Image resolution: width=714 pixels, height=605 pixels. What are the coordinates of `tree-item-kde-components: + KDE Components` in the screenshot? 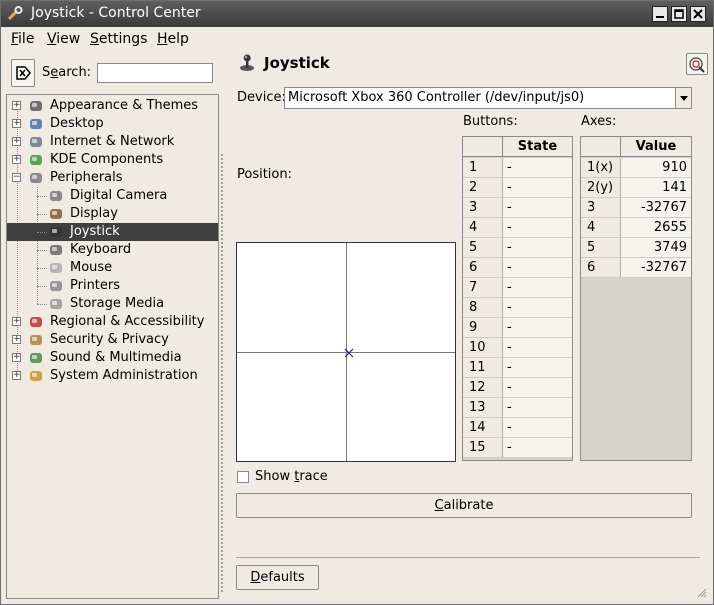 It's located at (112, 160).